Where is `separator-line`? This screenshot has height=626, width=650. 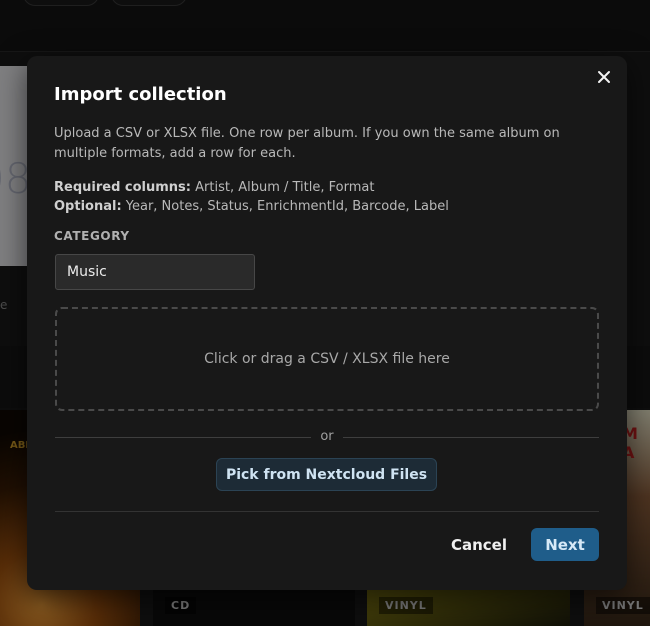 separator-line is located at coordinates (471, 437).